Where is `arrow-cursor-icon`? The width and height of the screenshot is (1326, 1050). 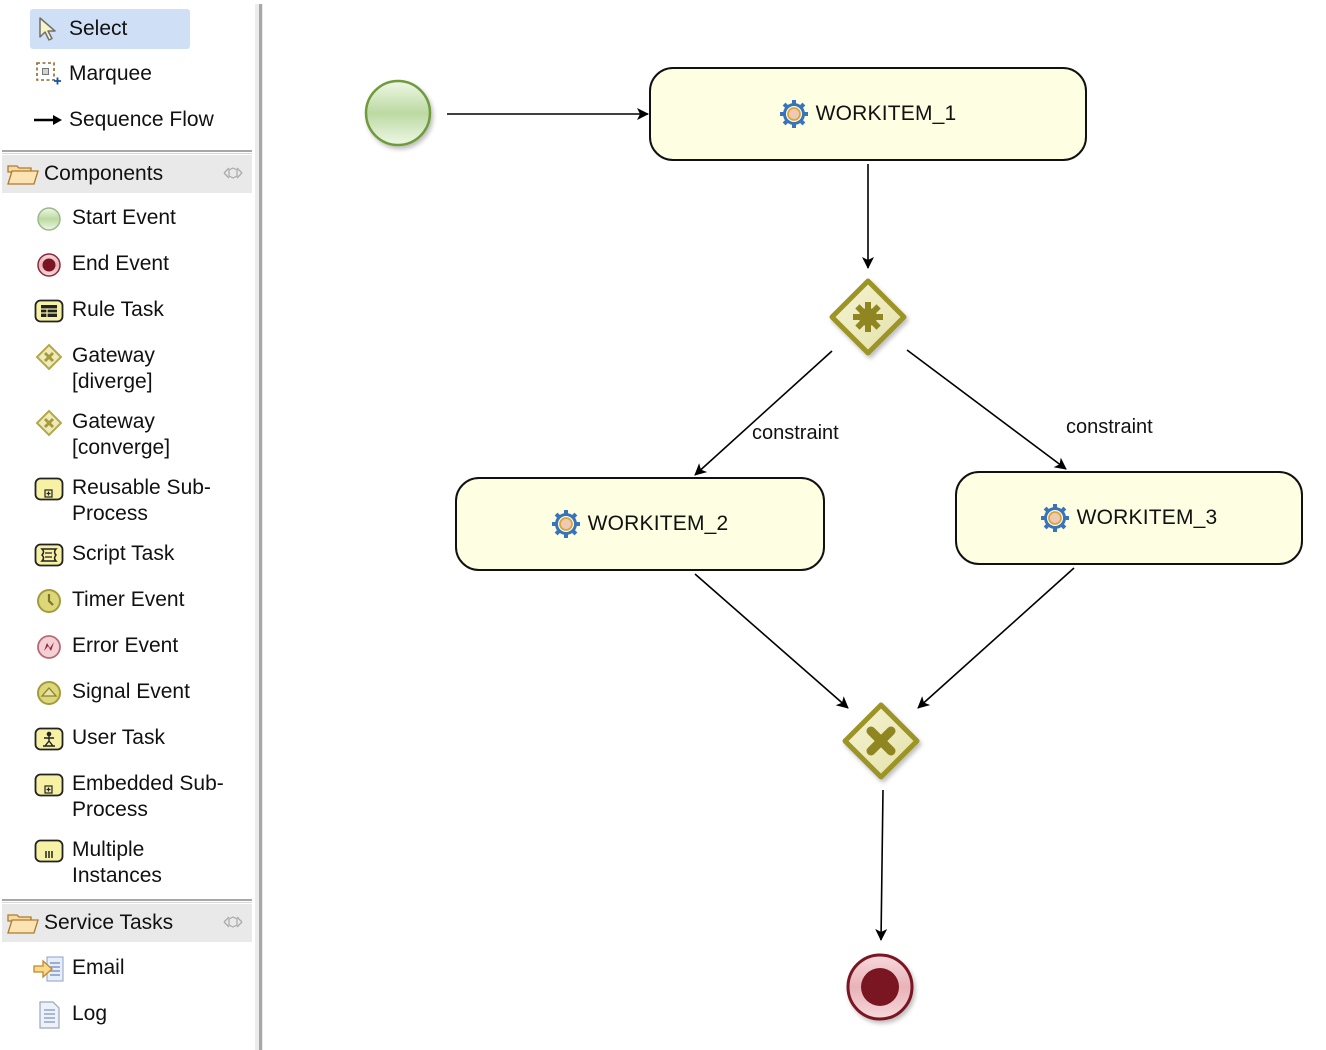 arrow-cursor-icon is located at coordinates (48, 29).